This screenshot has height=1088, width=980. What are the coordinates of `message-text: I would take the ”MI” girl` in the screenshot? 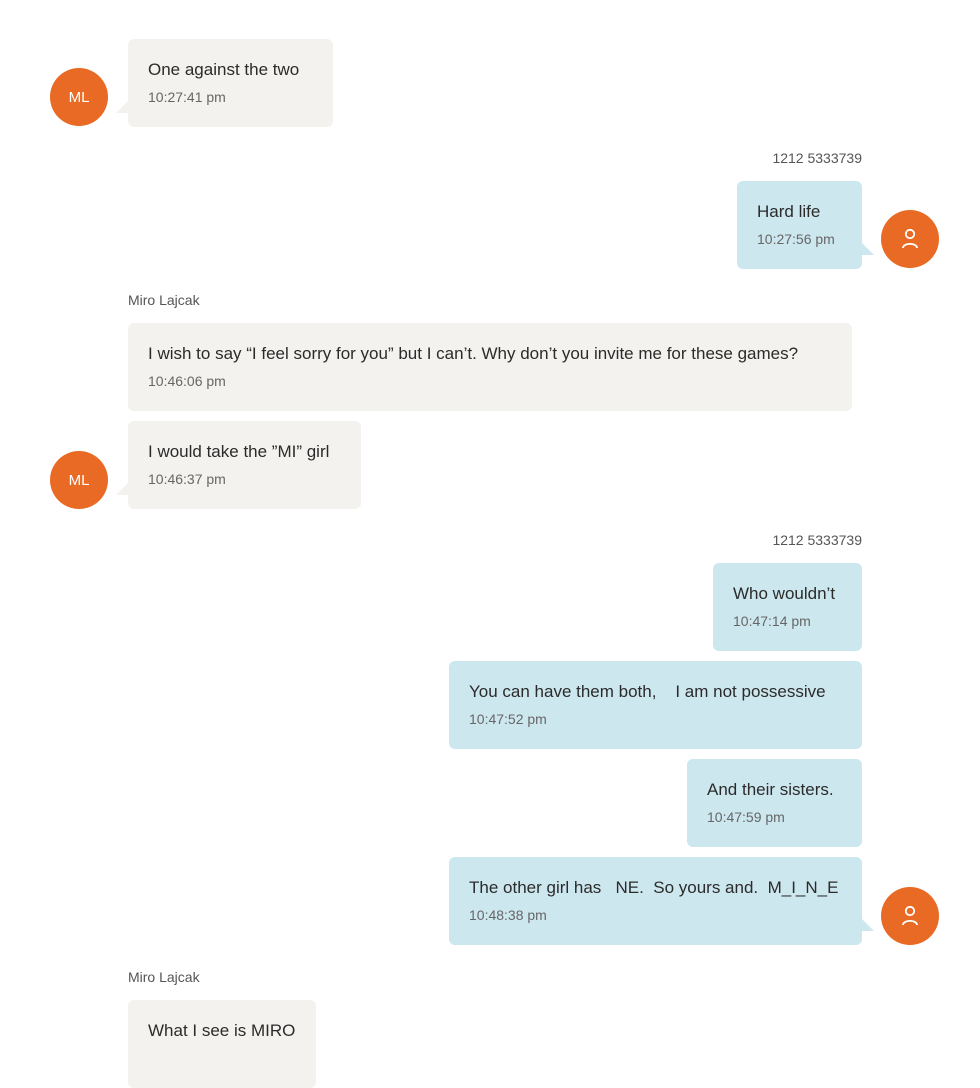 It's located at (239, 451).